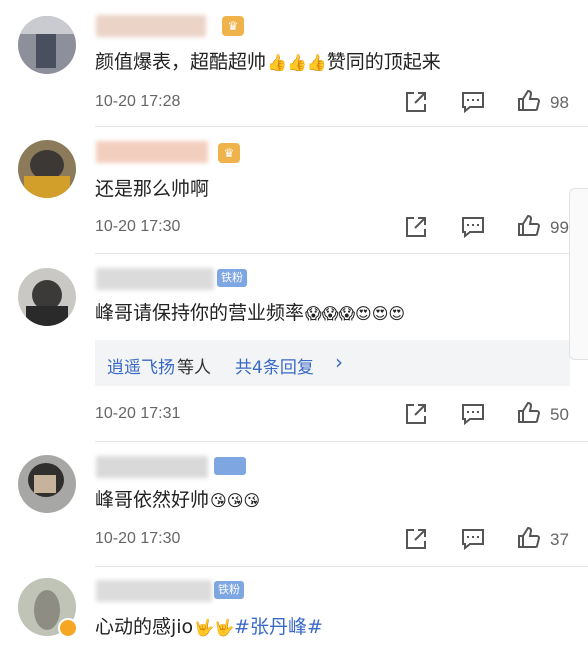 The height and width of the screenshot is (650, 588). What do you see at coordinates (274, 365) in the screenshot?
I see `reply-count-link: 共4条回复` at bounding box center [274, 365].